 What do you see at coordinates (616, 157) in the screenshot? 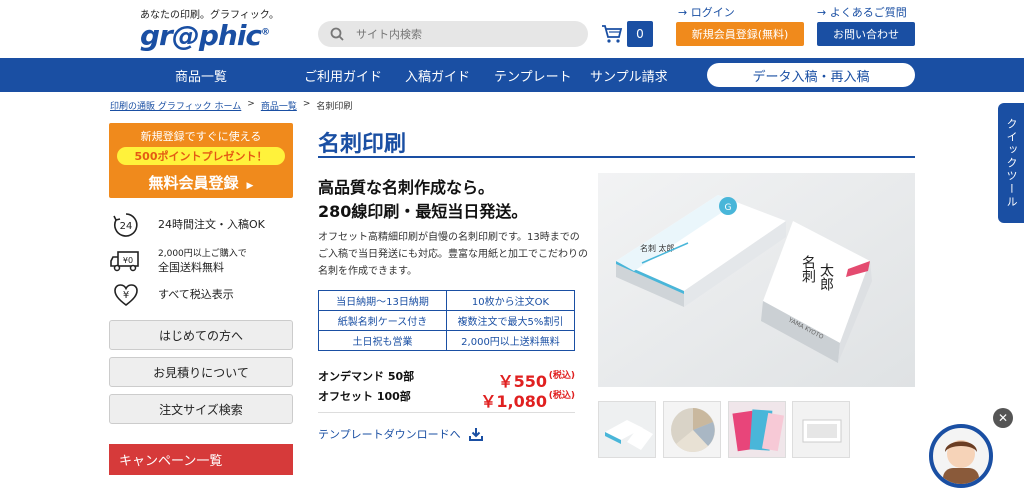
I see `title-divider` at bounding box center [616, 157].